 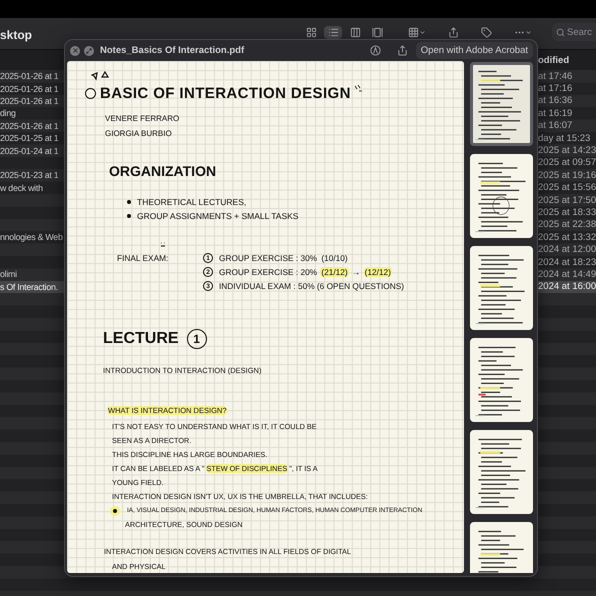 I want to click on note-title: BASIC OF INTERACTION DESIGN, so click(x=225, y=93).